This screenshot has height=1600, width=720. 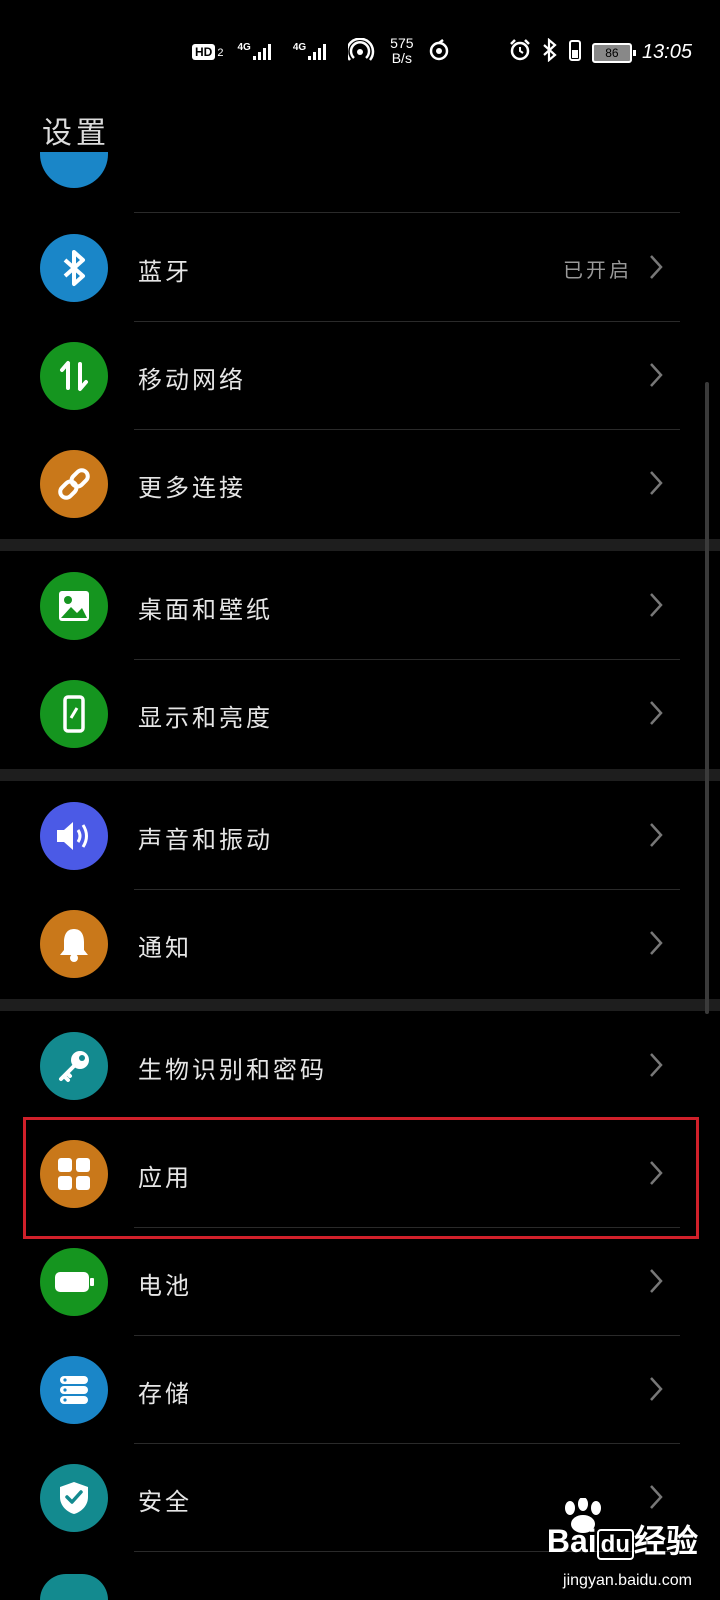 I want to click on settings-item-label: 通知, so click(x=165, y=948).